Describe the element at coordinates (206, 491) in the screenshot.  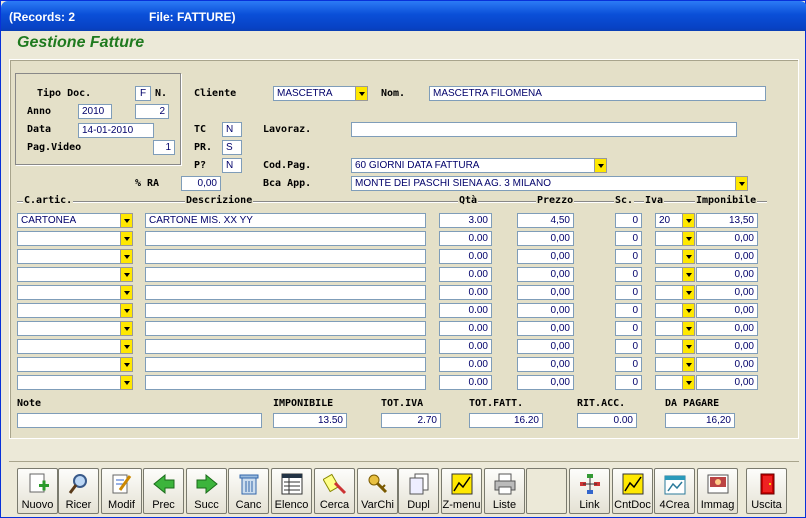
I see `toolbar-button-succ: Succ` at that location.